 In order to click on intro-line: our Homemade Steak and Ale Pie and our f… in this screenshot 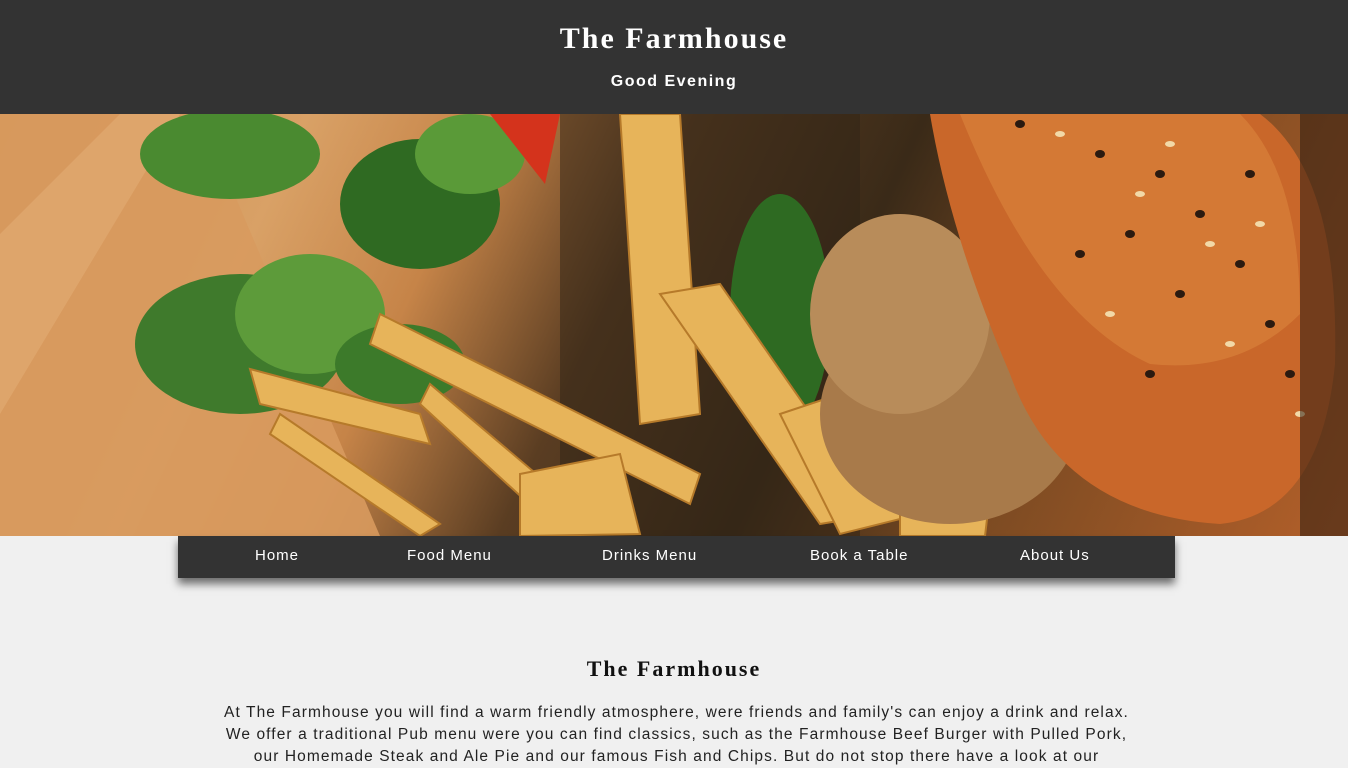, I will do `click(676, 756)`.